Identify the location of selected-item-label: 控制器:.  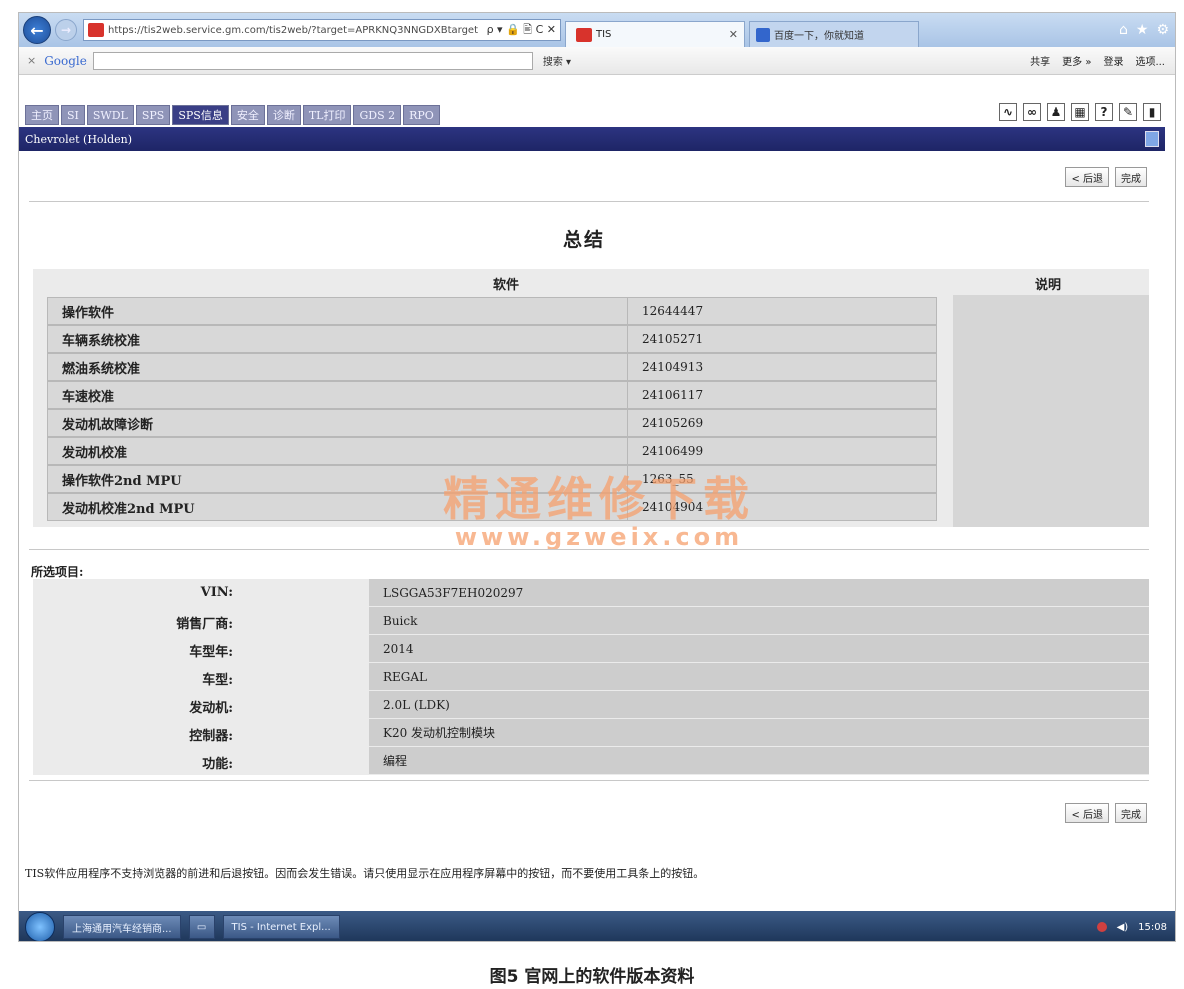
(211, 736).